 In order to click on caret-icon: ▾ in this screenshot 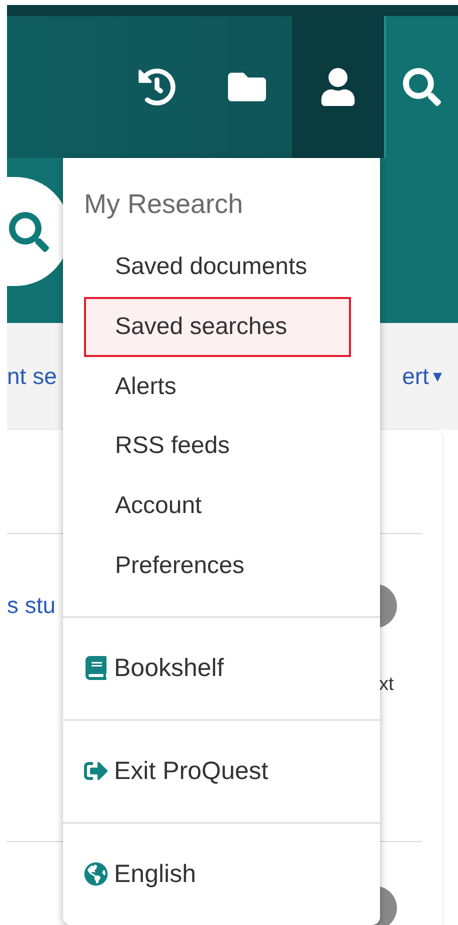, I will do `click(437, 376)`.